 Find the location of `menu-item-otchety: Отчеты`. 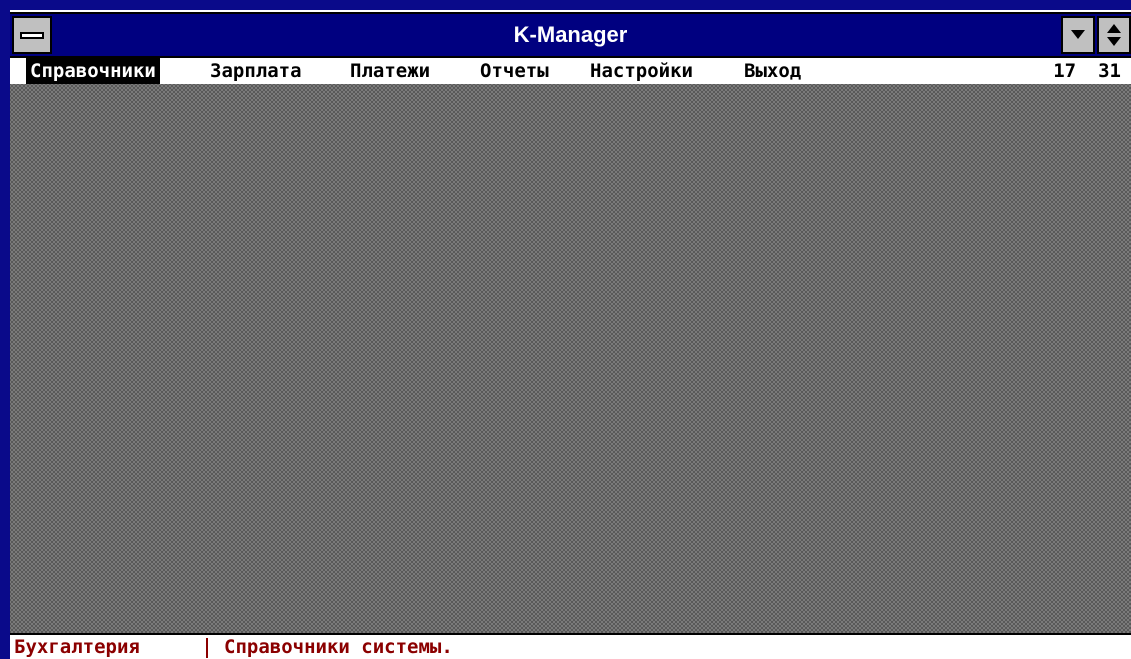

menu-item-otchety: Отчеты is located at coordinates (514, 71).